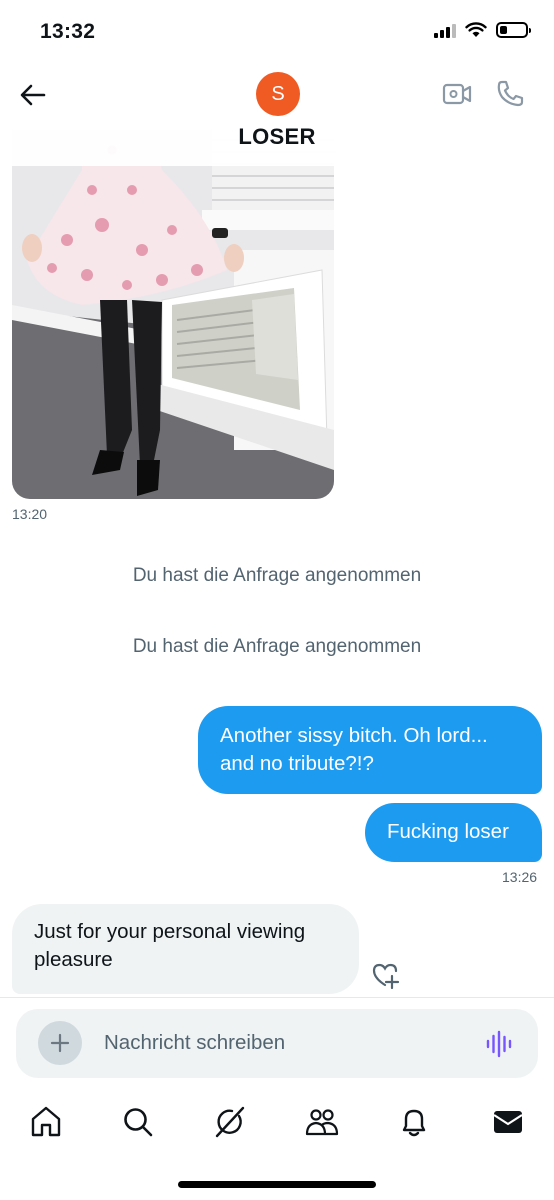 This screenshot has height=1200, width=554. Describe the element at coordinates (322, 1122) in the screenshot. I see `communities-icon` at that location.